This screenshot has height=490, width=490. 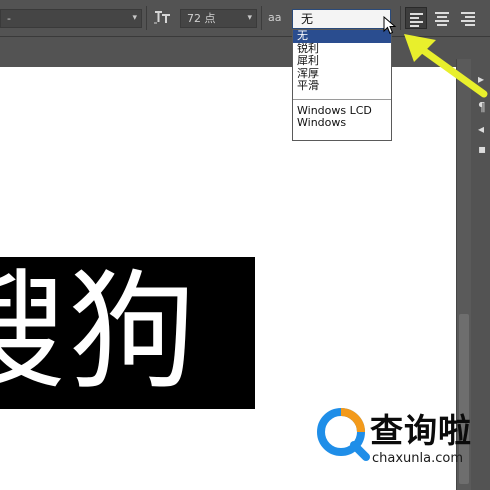 What do you see at coordinates (481, 129) in the screenshot?
I see `panel-icon: ◂` at bounding box center [481, 129].